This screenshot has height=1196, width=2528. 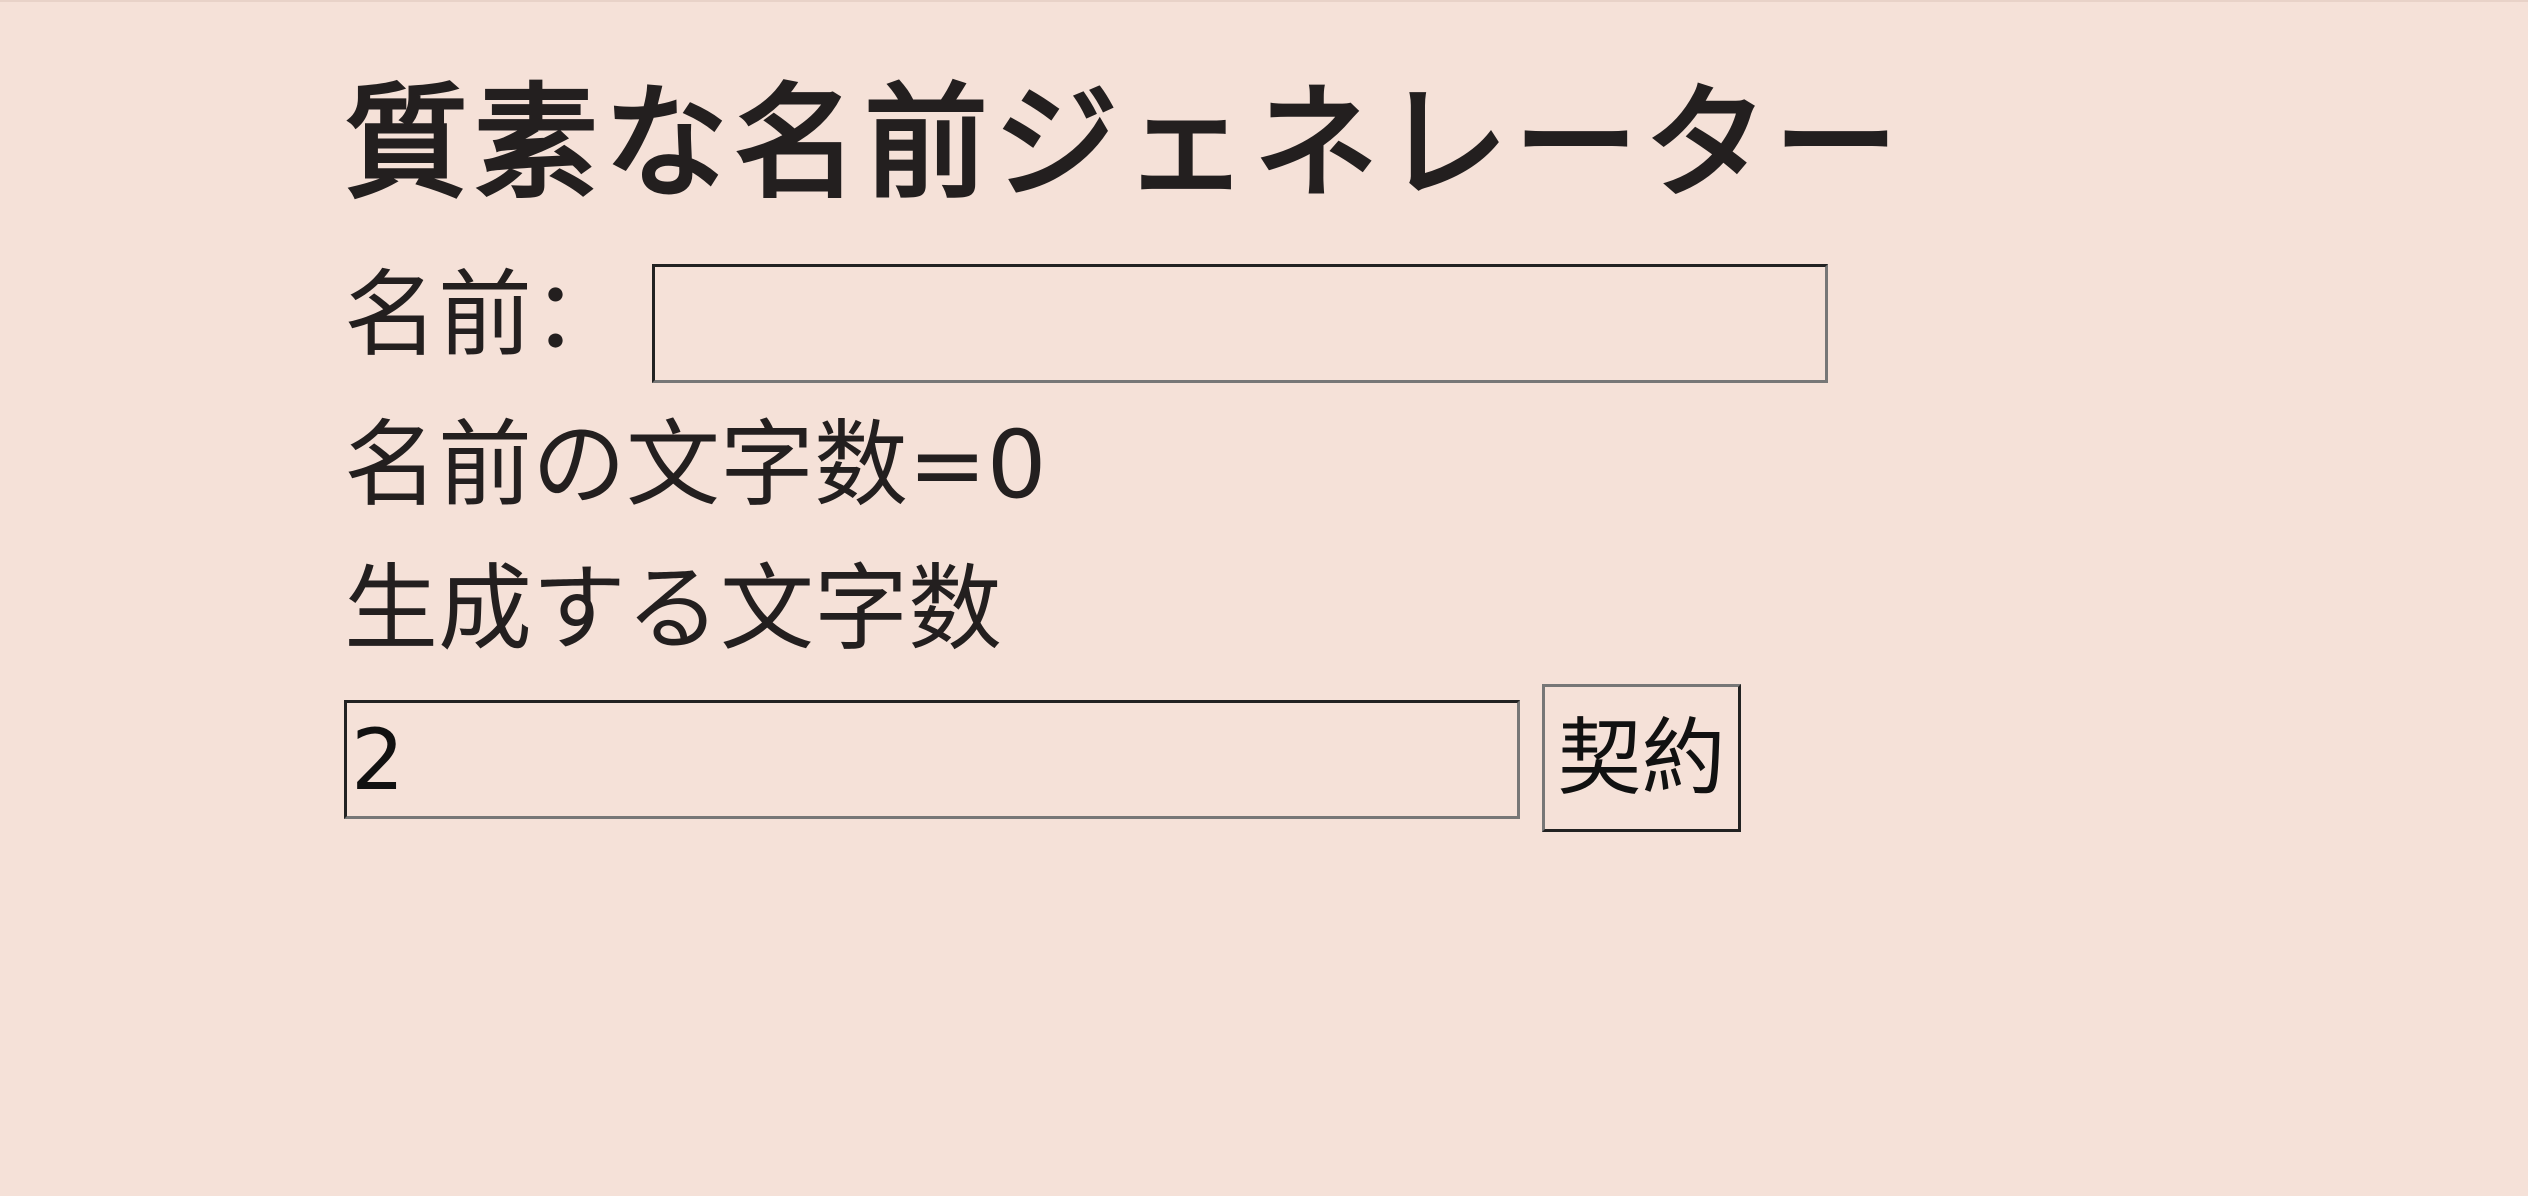 I want to click on name-label: 名前：, so click(x=485, y=315).